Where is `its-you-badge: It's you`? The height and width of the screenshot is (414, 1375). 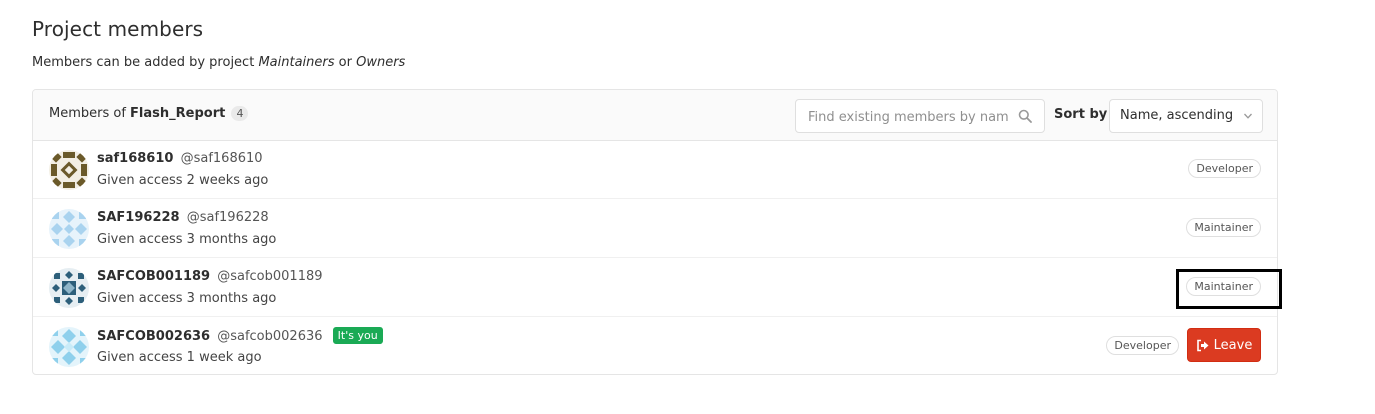 its-you-badge: It's you is located at coordinates (357, 335).